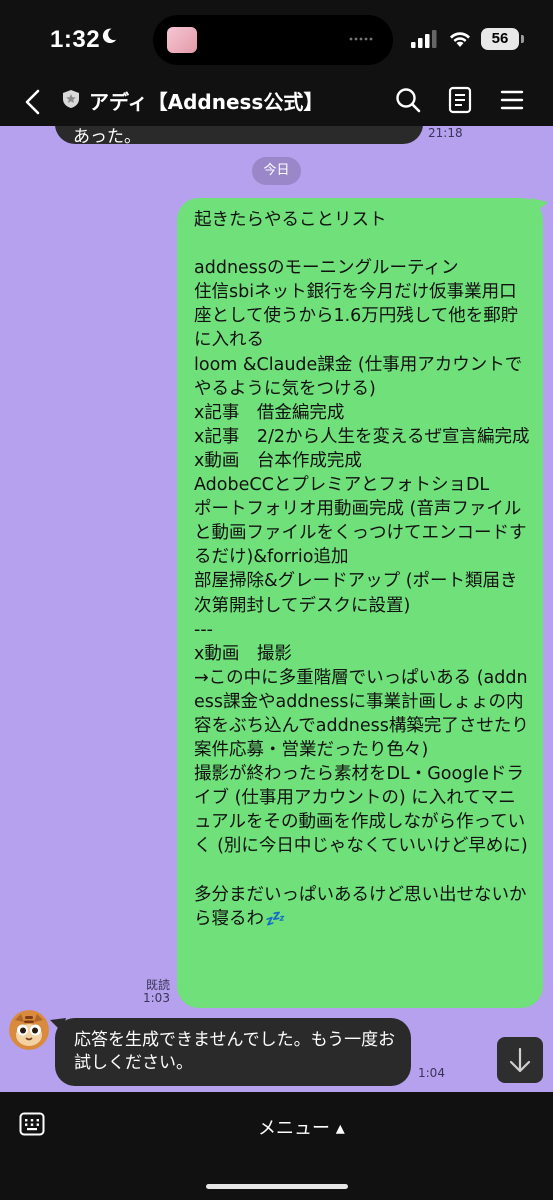 This screenshot has width=553, height=1200. Describe the element at coordinates (156, 998) in the screenshot. I see `sent-message-time: 1:03` at that location.